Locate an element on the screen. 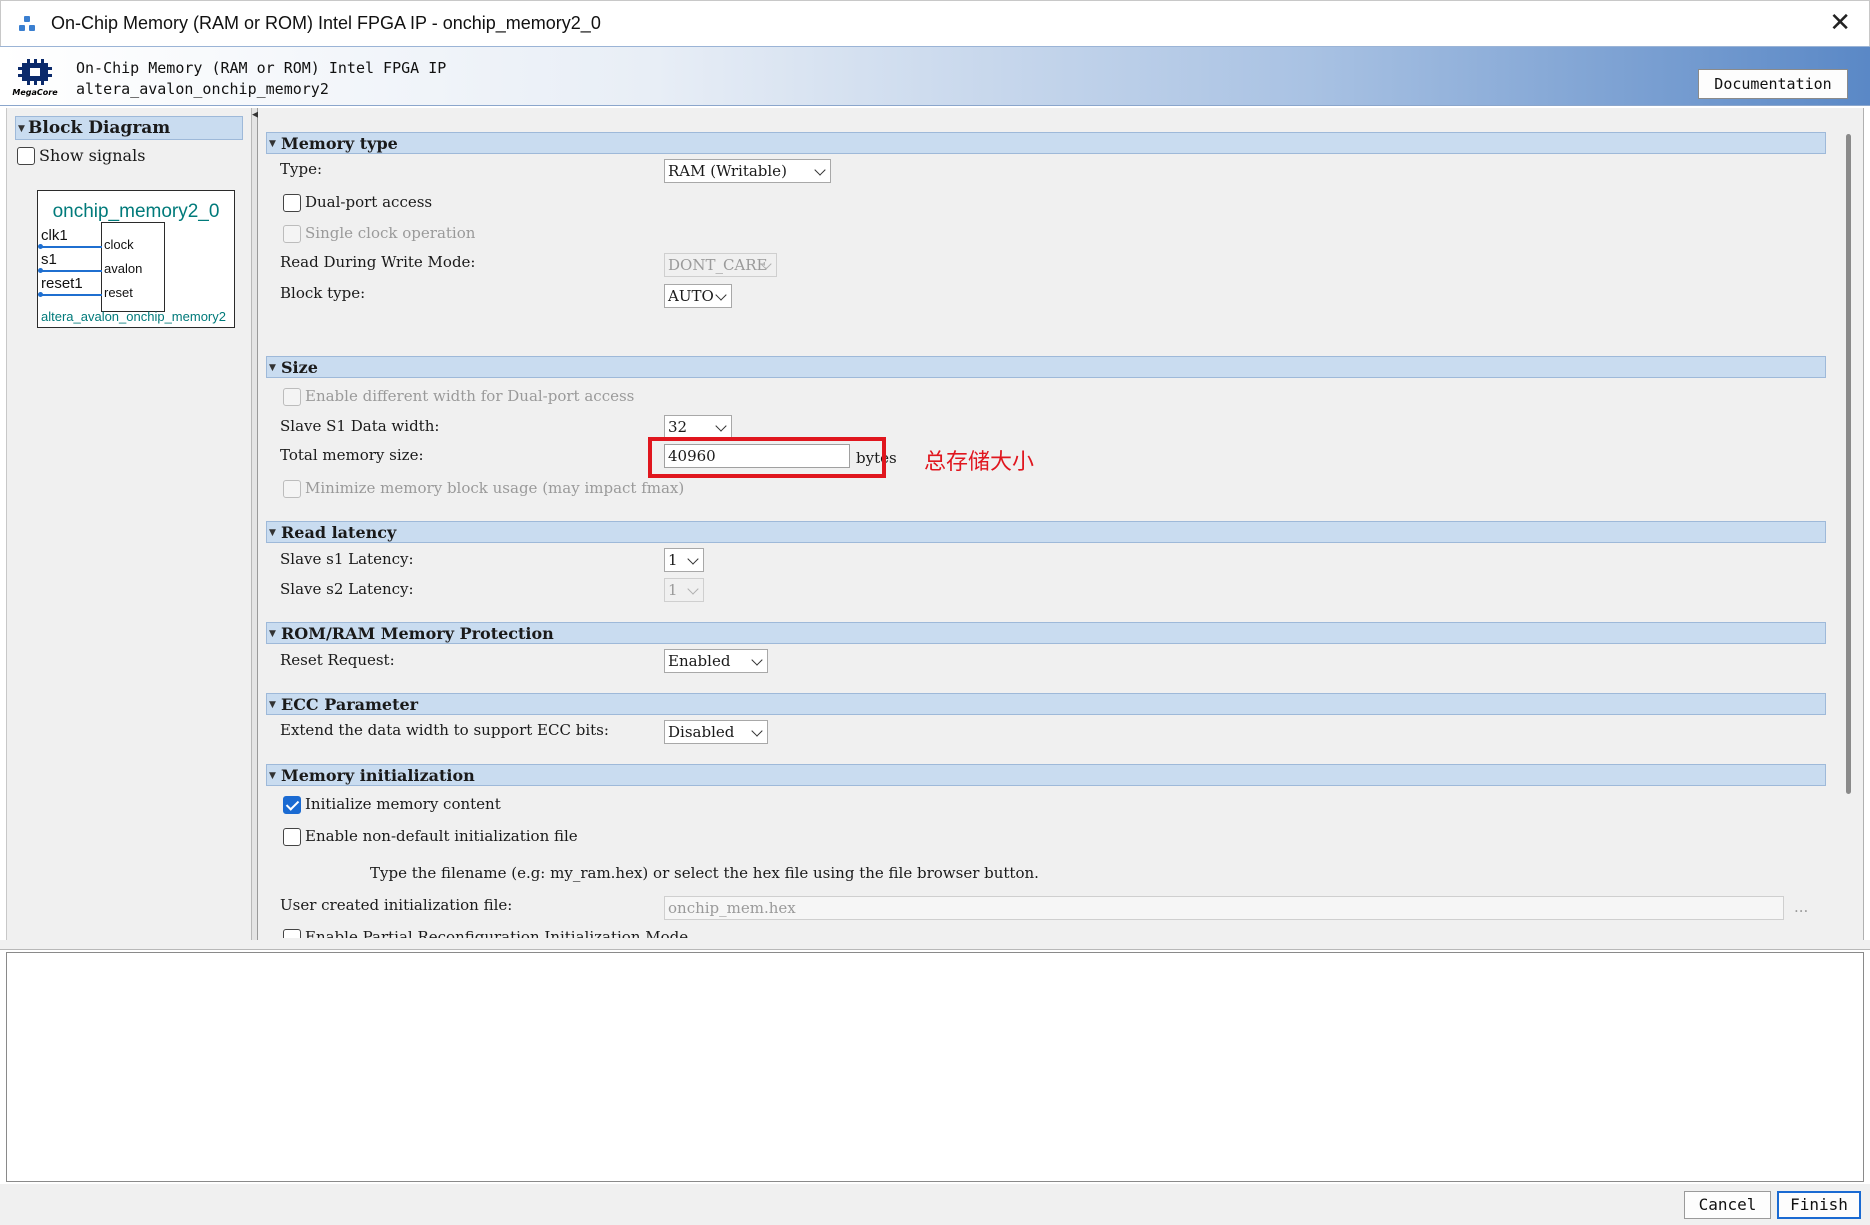  protection-section: ▼ ROM/RAM Memory Protection is located at coordinates (1046, 633).